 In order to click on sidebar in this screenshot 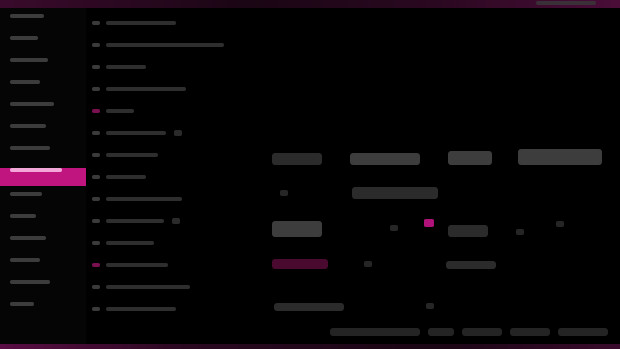, I will do `click(43, 176)`.